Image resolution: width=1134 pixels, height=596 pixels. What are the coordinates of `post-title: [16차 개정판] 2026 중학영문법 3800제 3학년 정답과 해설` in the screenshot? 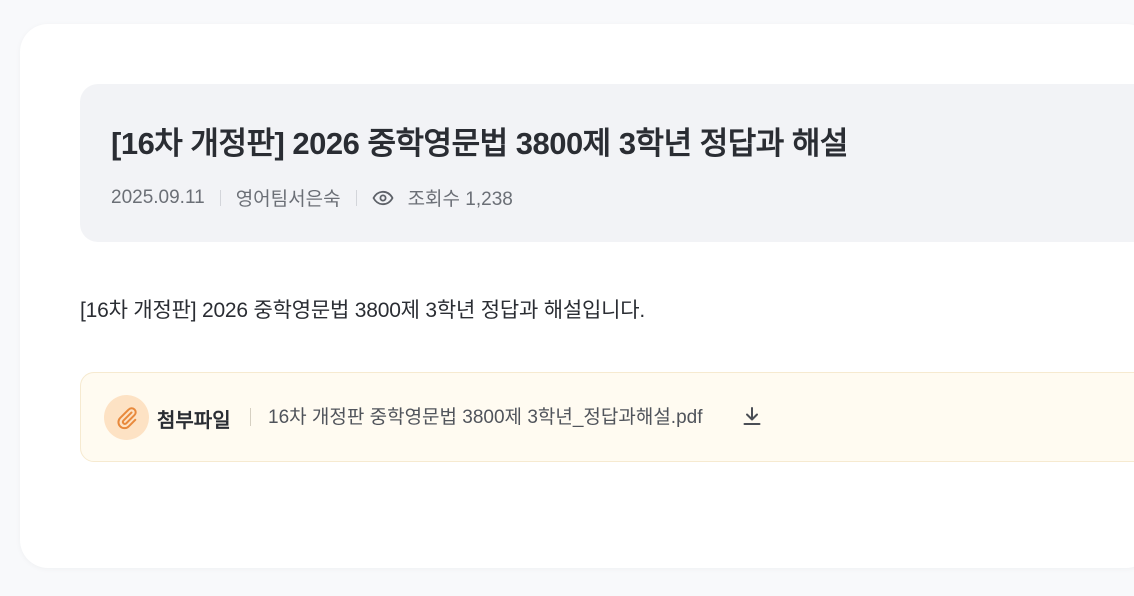 It's located at (479, 143).